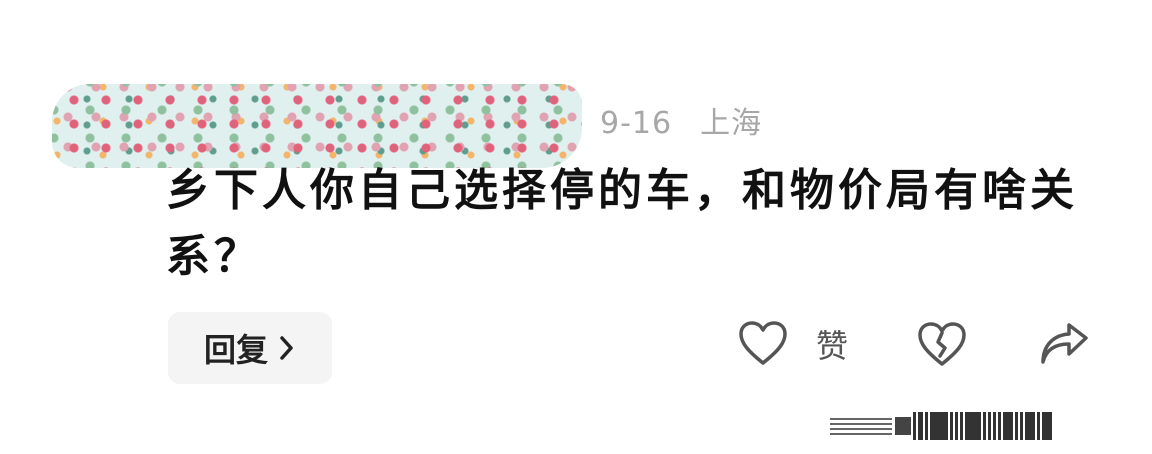 The image size is (1152, 454). Describe the element at coordinates (235, 350) in the screenshot. I see `reply-label: 回复` at that location.